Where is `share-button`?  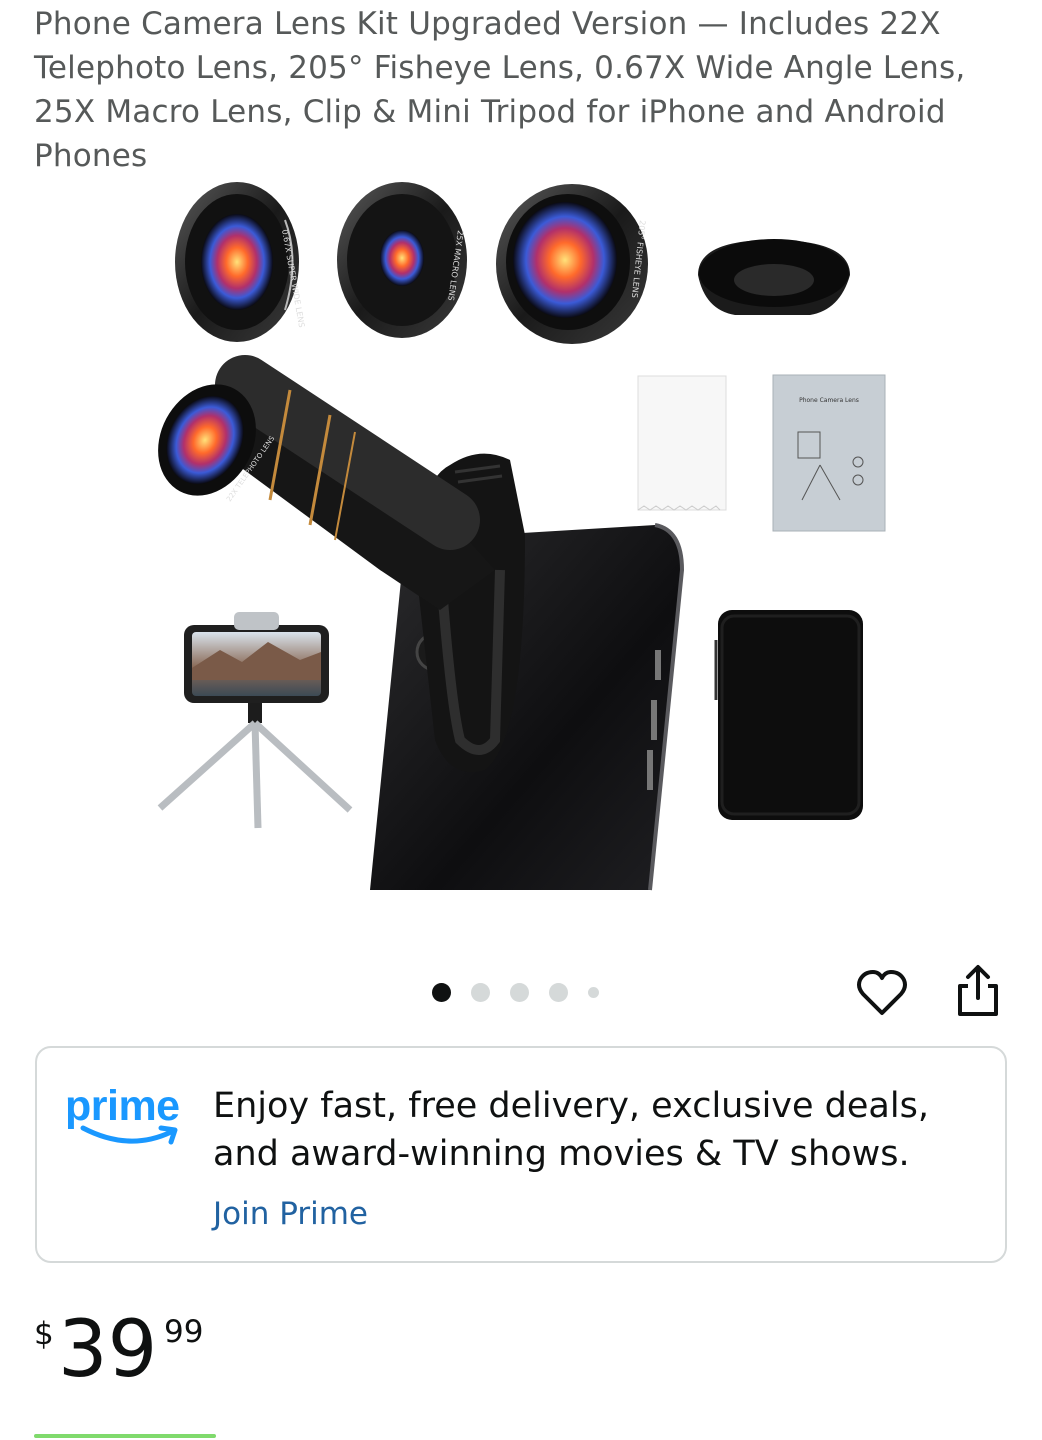 share-button is located at coordinates (978, 990).